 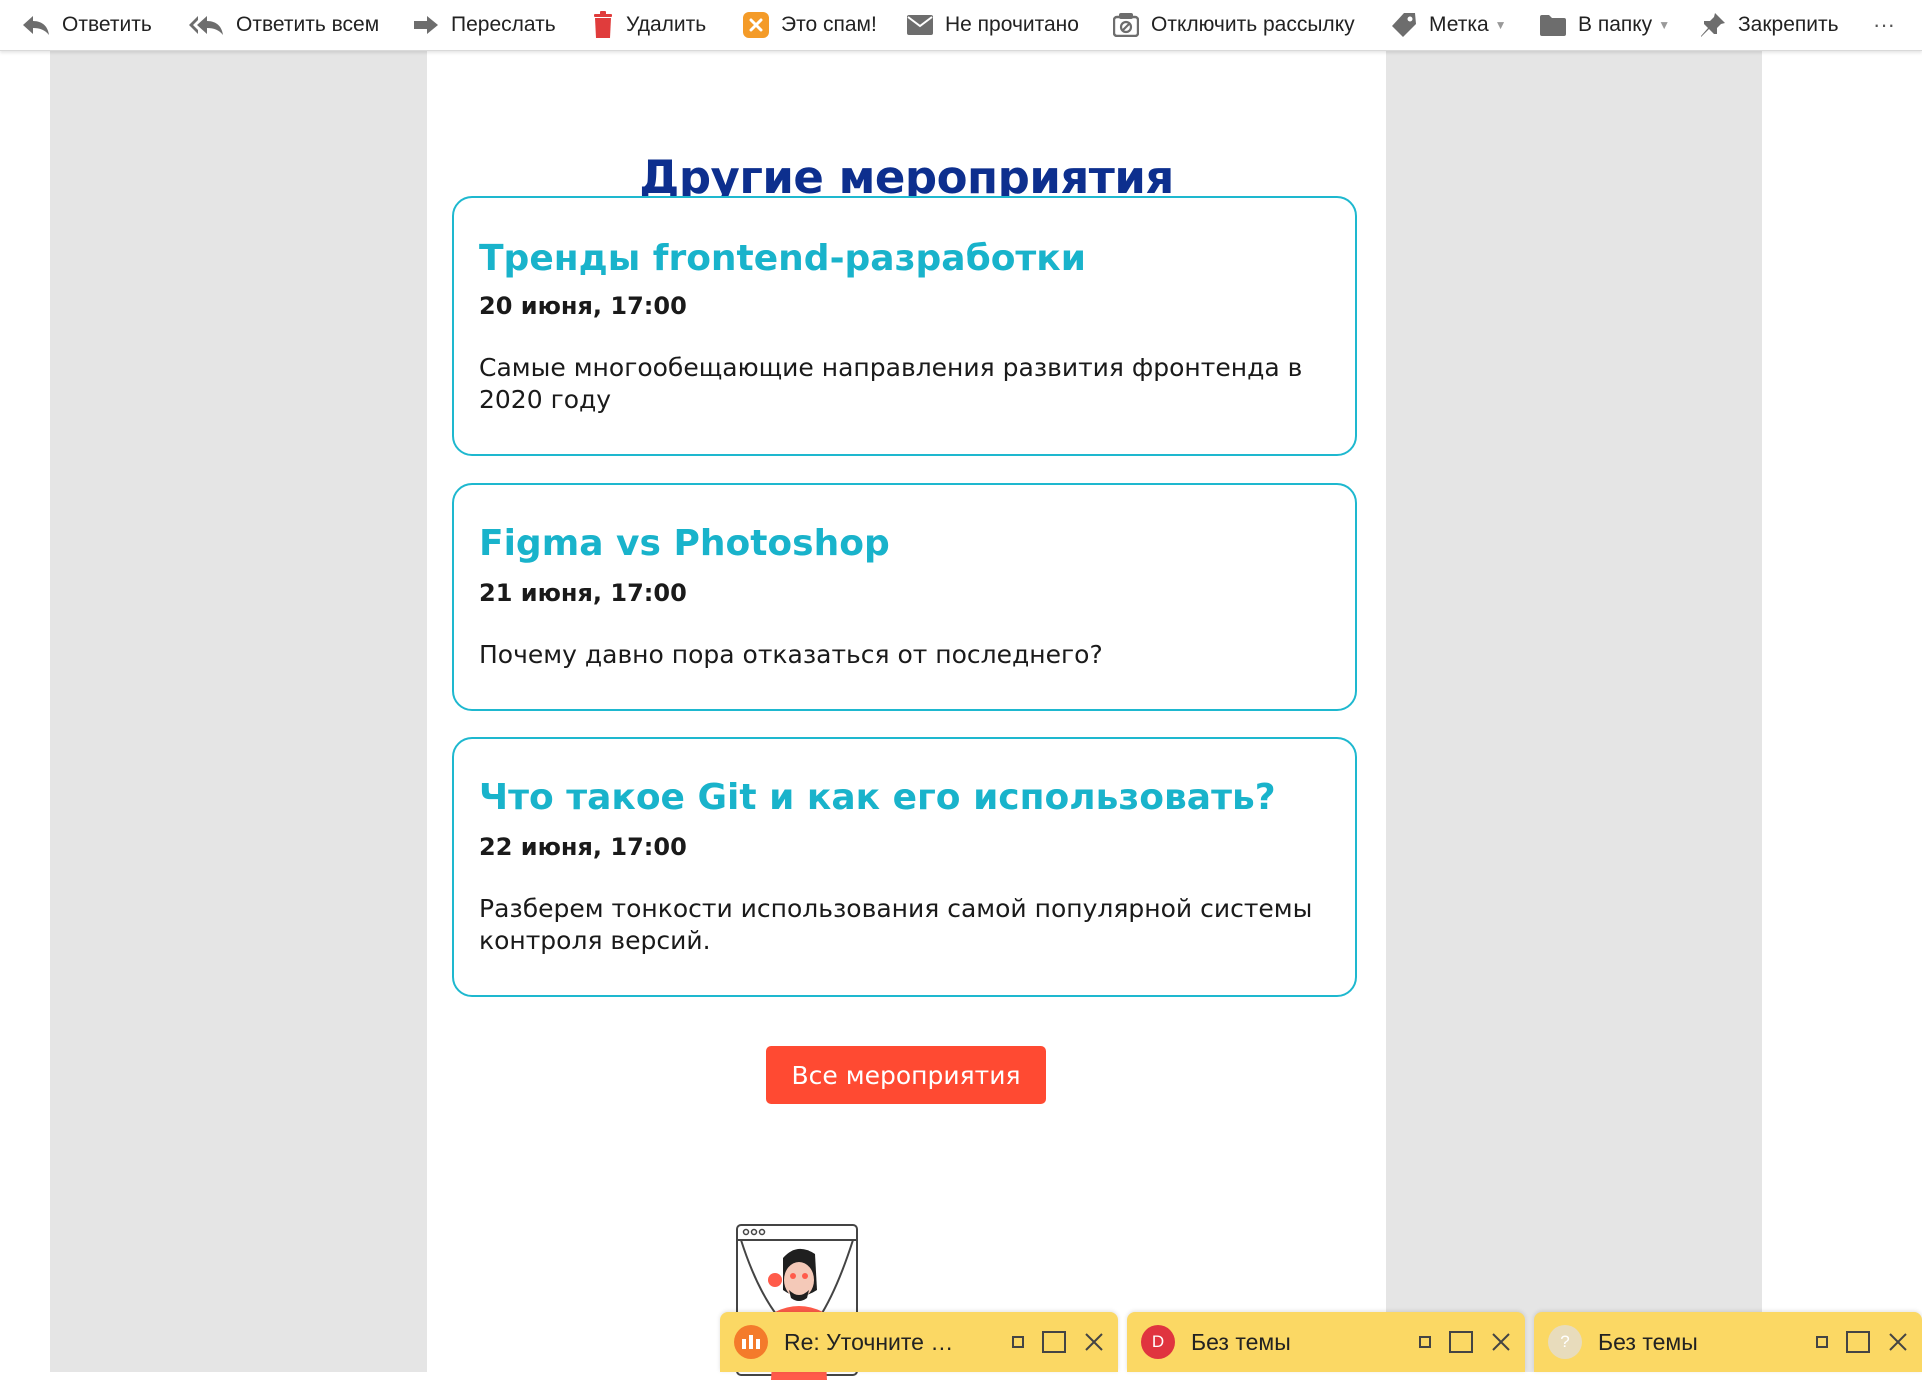 I want to click on event-date: 22 июня, 17:00, so click(x=583, y=847).